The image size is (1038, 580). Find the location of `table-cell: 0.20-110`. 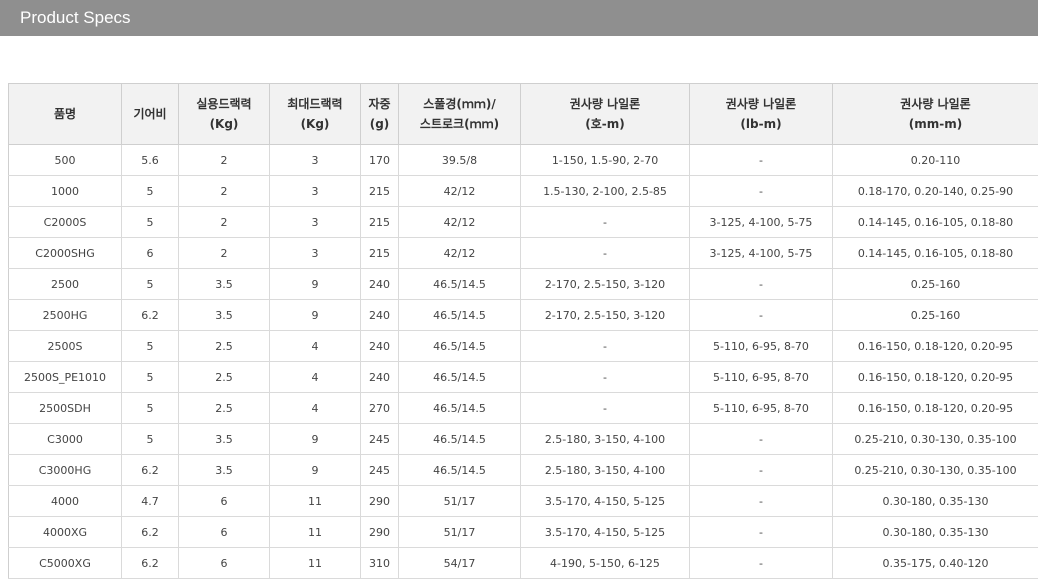

table-cell: 0.20-110 is located at coordinates (935, 160).